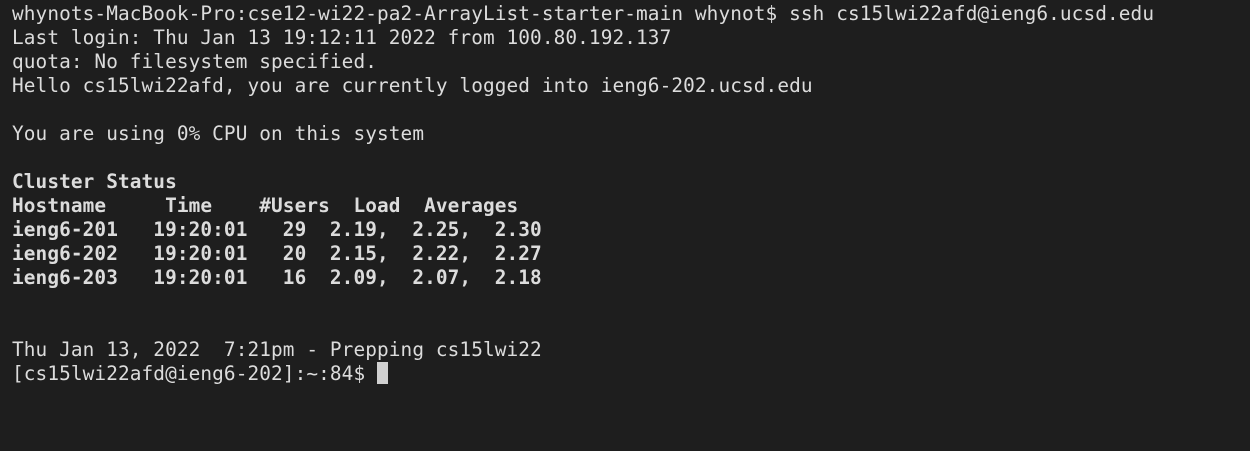 This screenshot has width=1250, height=451. Describe the element at coordinates (382, 373) in the screenshot. I see `text-cursor` at that location.